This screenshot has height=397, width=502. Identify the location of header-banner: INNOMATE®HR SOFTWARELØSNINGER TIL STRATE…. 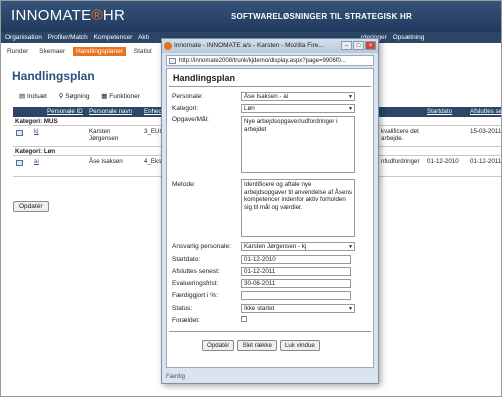
(251, 16).